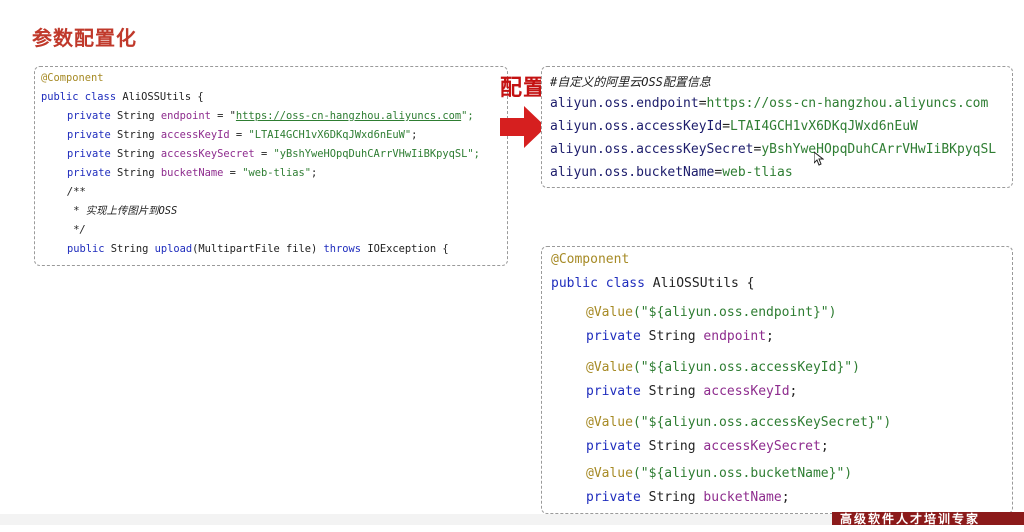 This screenshot has height=532, width=1024. Describe the element at coordinates (624, 103) in the screenshot. I see `property-key: aliyun.oss.endpoint` at that location.